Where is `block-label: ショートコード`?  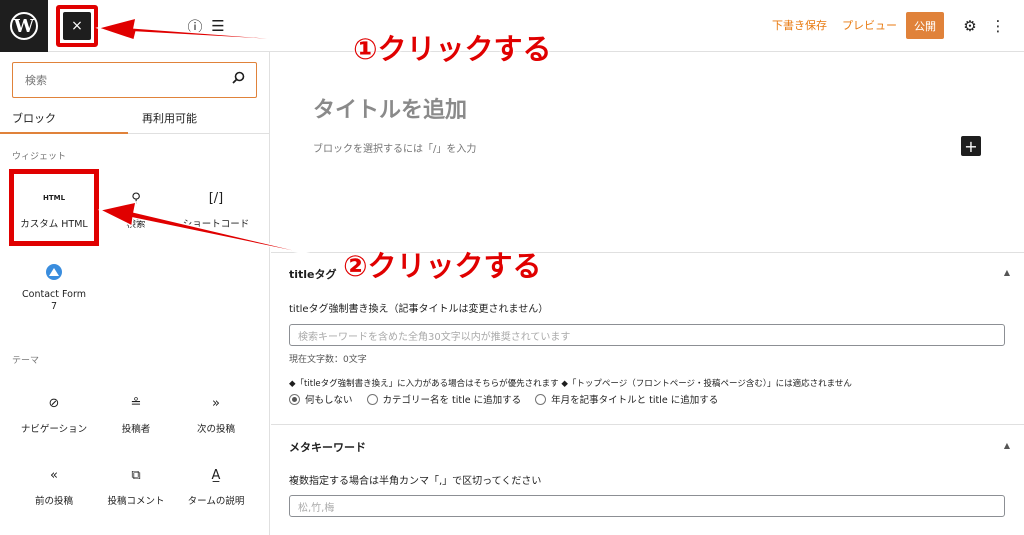 block-label: ショートコード is located at coordinates (216, 224).